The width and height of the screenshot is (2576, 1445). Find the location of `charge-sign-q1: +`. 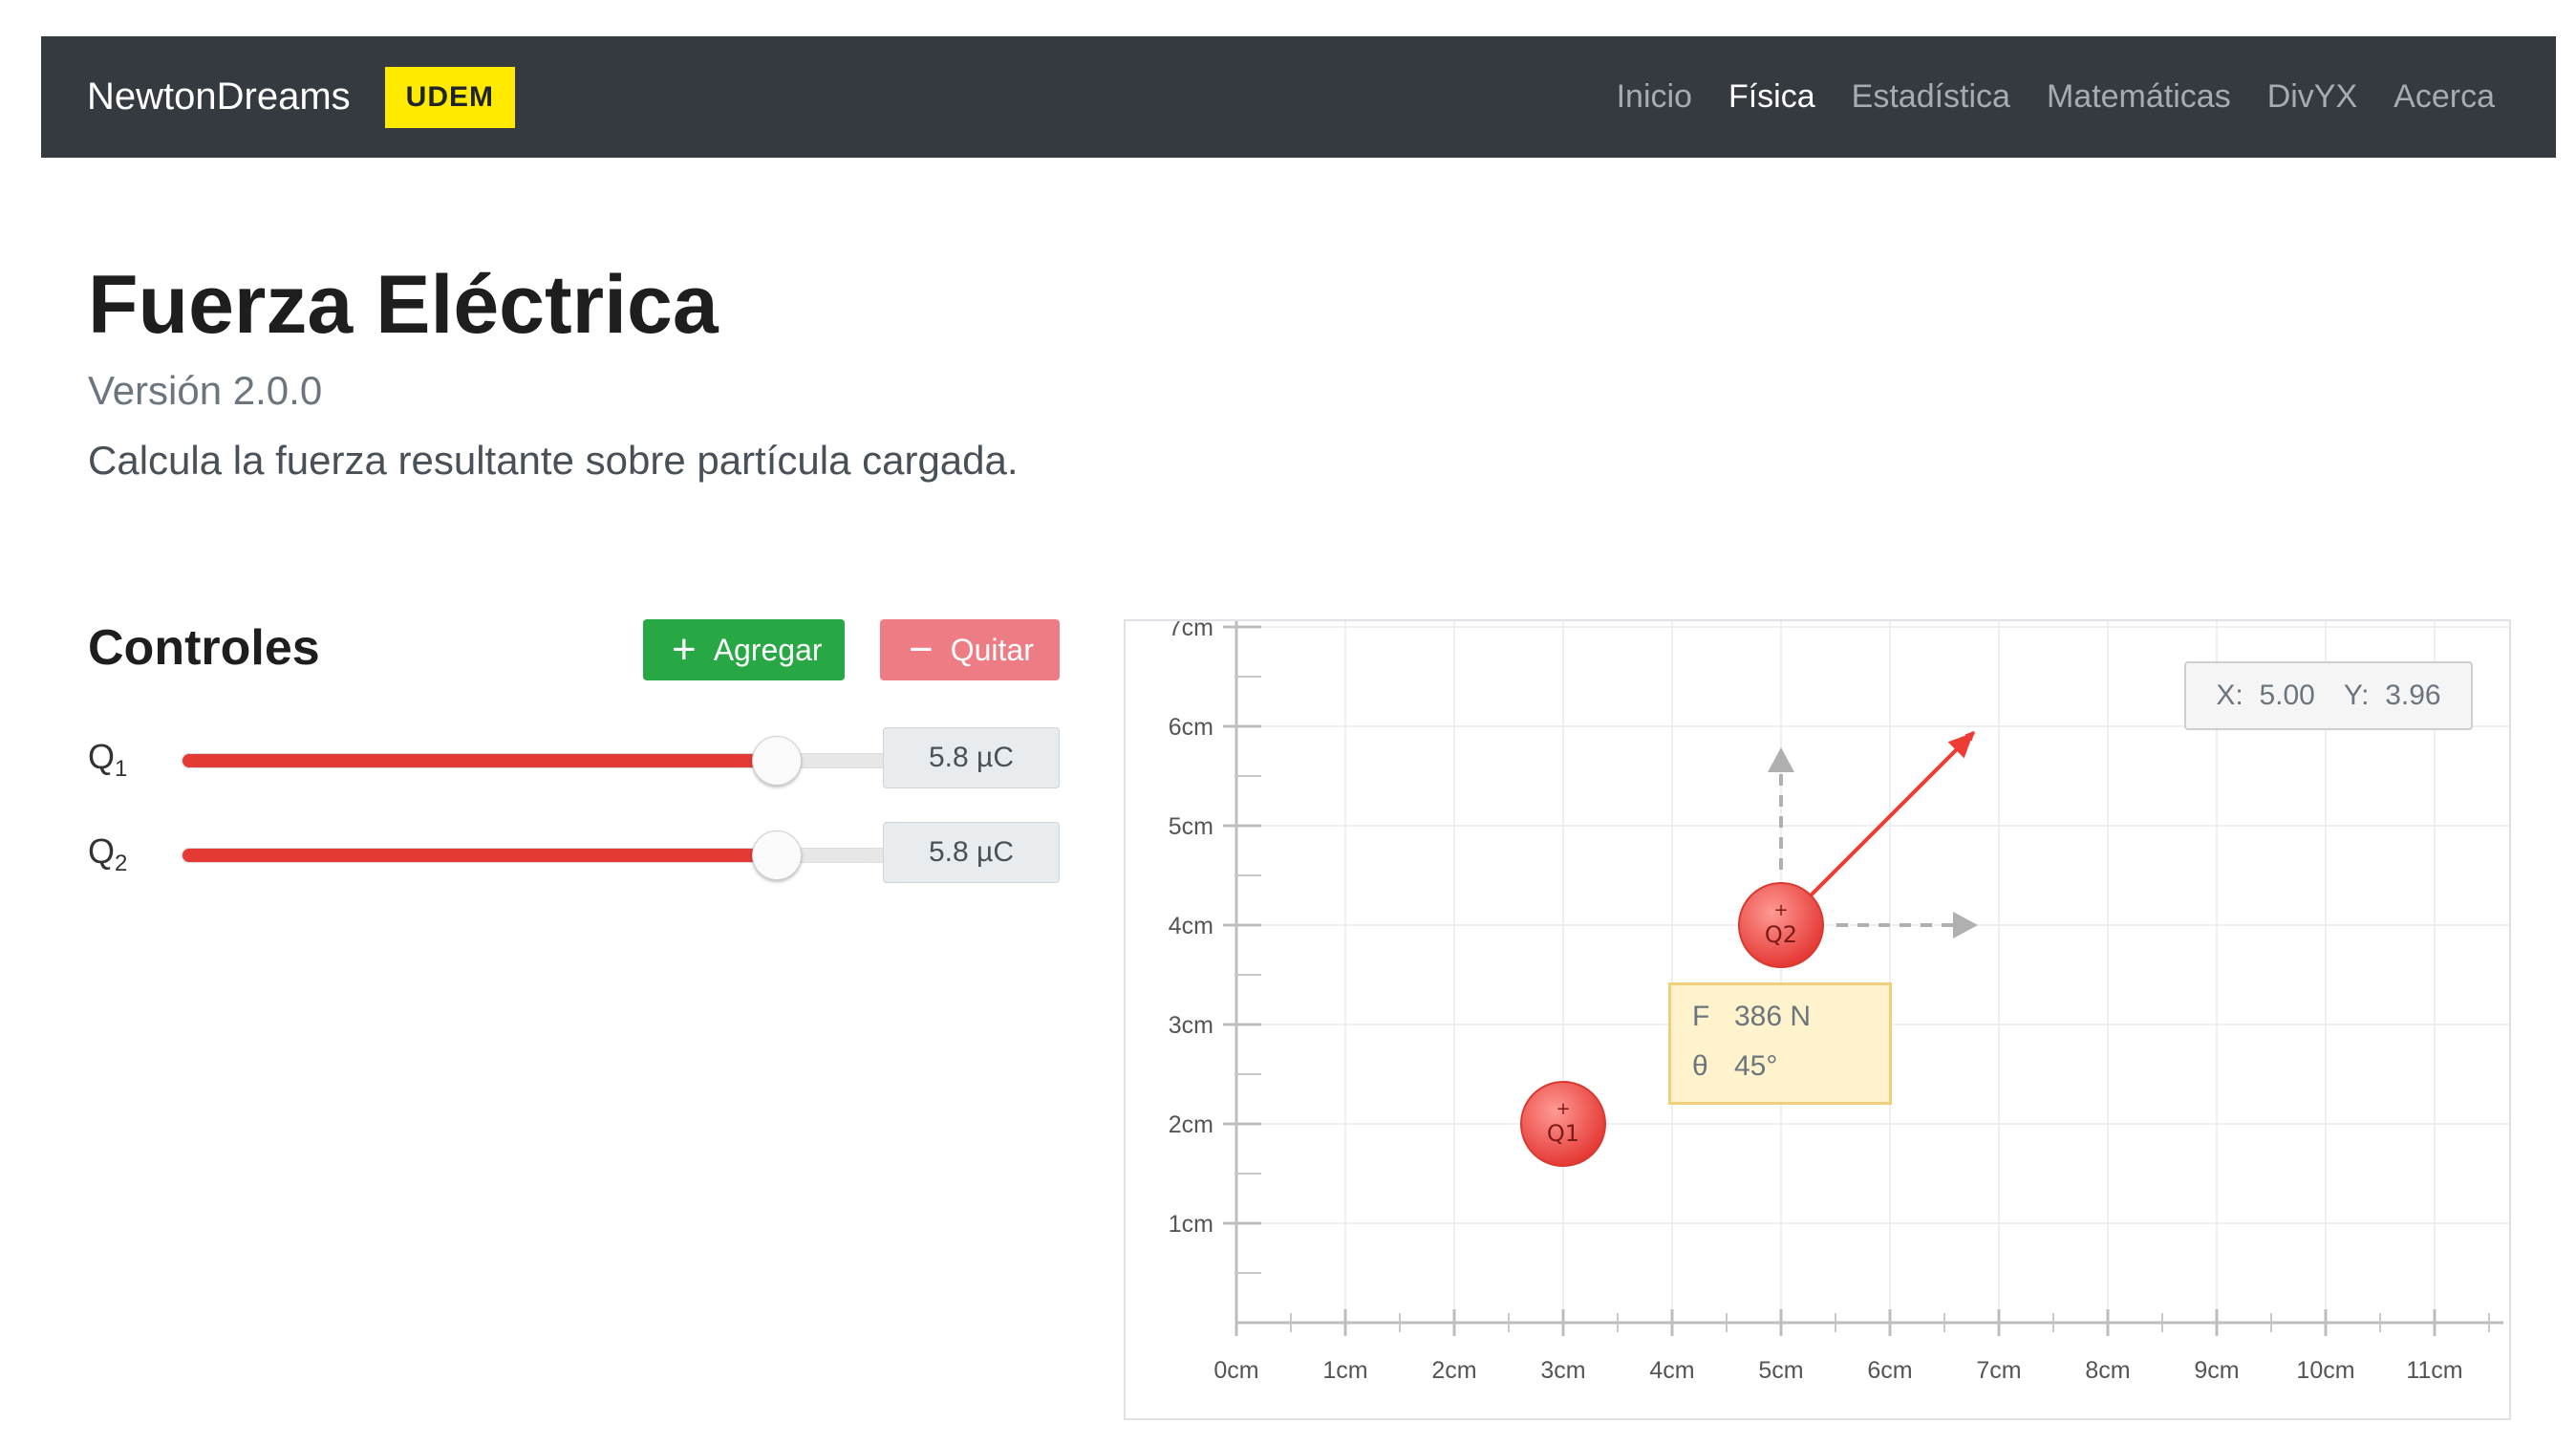

charge-sign-q1: + is located at coordinates (1563, 1109).